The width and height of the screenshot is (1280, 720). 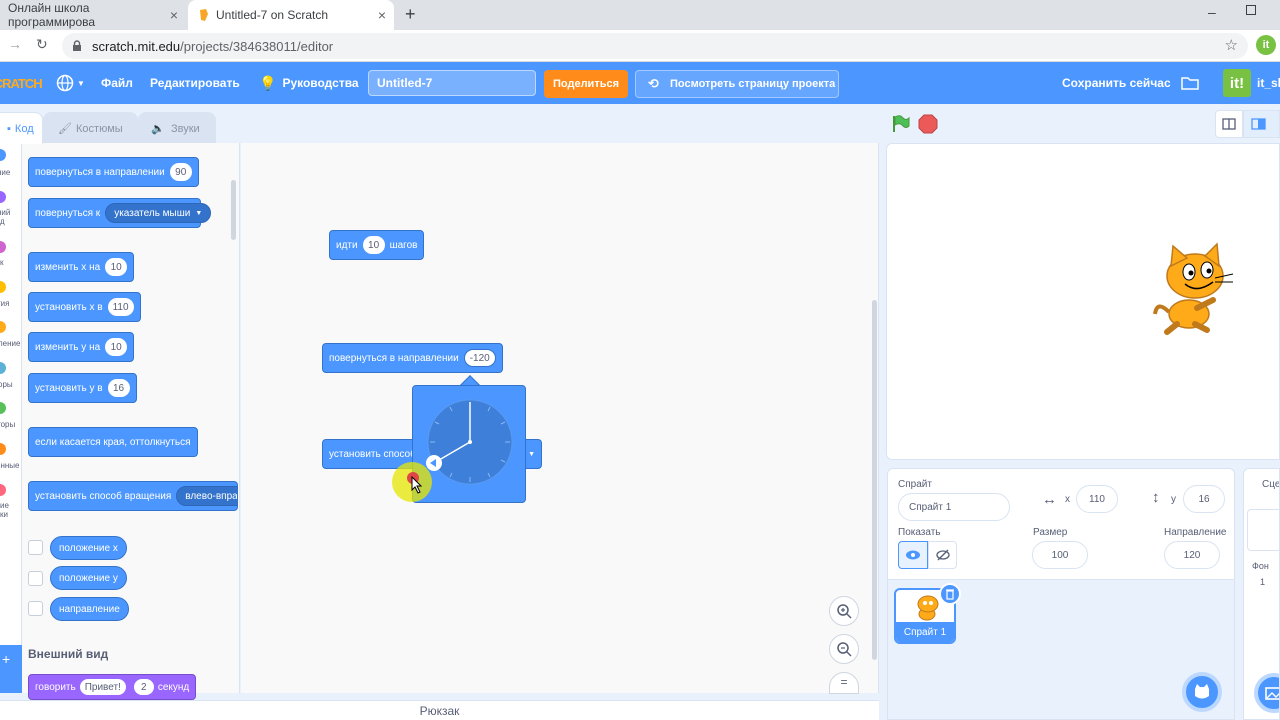 What do you see at coordinates (412, 358) in the screenshot?
I see `workspace-block-turn-direction: повернуться в направлении -120` at bounding box center [412, 358].